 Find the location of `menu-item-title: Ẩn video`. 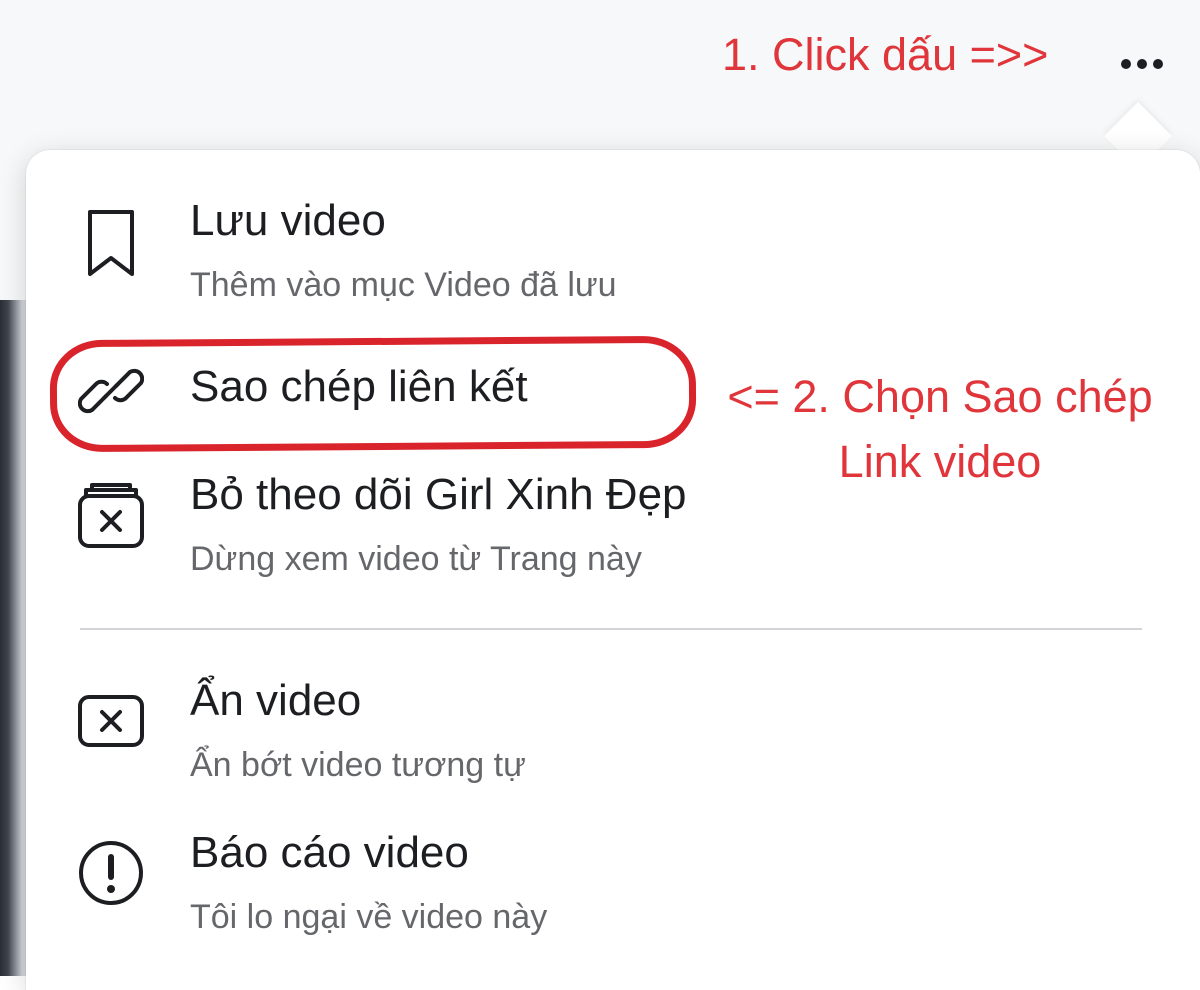

menu-item-title: Ẩn video is located at coordinates (276, 700).